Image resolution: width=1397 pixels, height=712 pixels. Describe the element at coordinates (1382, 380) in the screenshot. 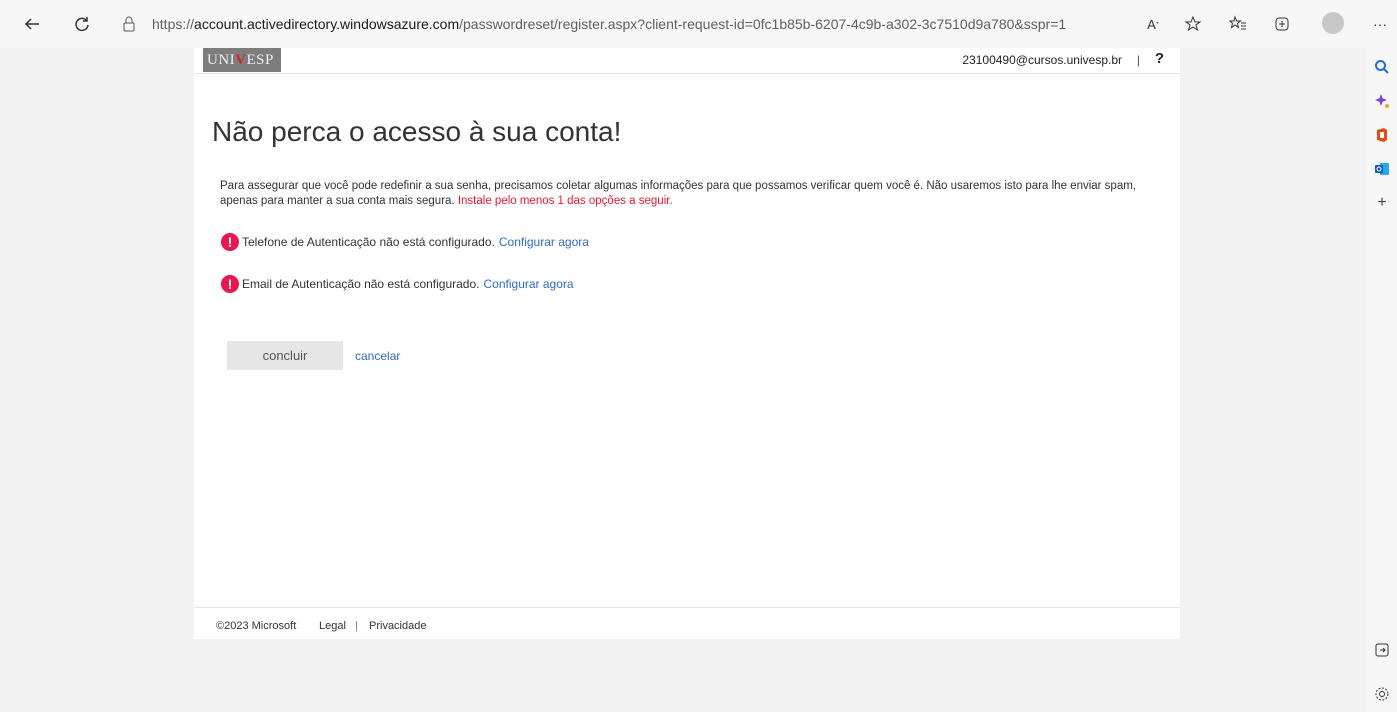

I see `browser-sidebar: +` at that location.